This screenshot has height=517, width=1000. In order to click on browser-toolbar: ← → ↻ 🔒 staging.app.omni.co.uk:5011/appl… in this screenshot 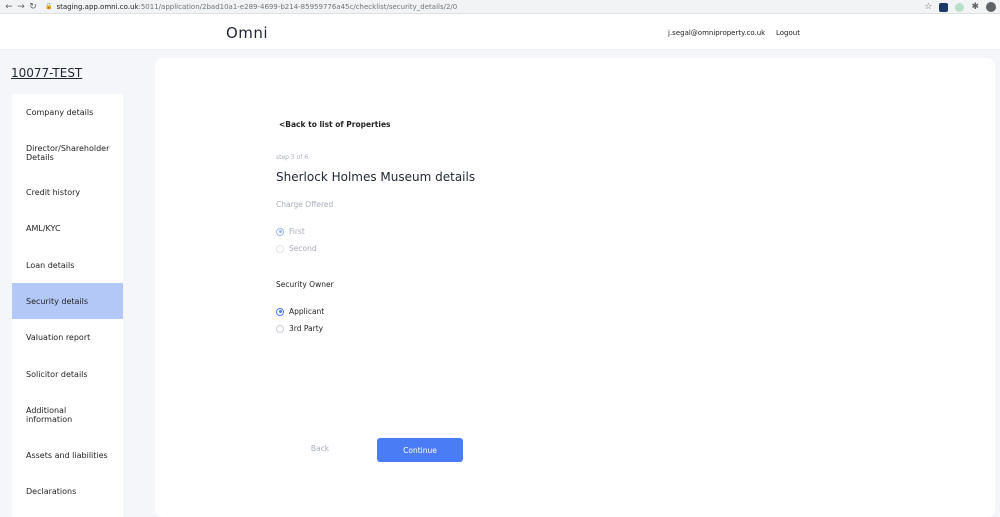, I will do `click(500, 7)`.